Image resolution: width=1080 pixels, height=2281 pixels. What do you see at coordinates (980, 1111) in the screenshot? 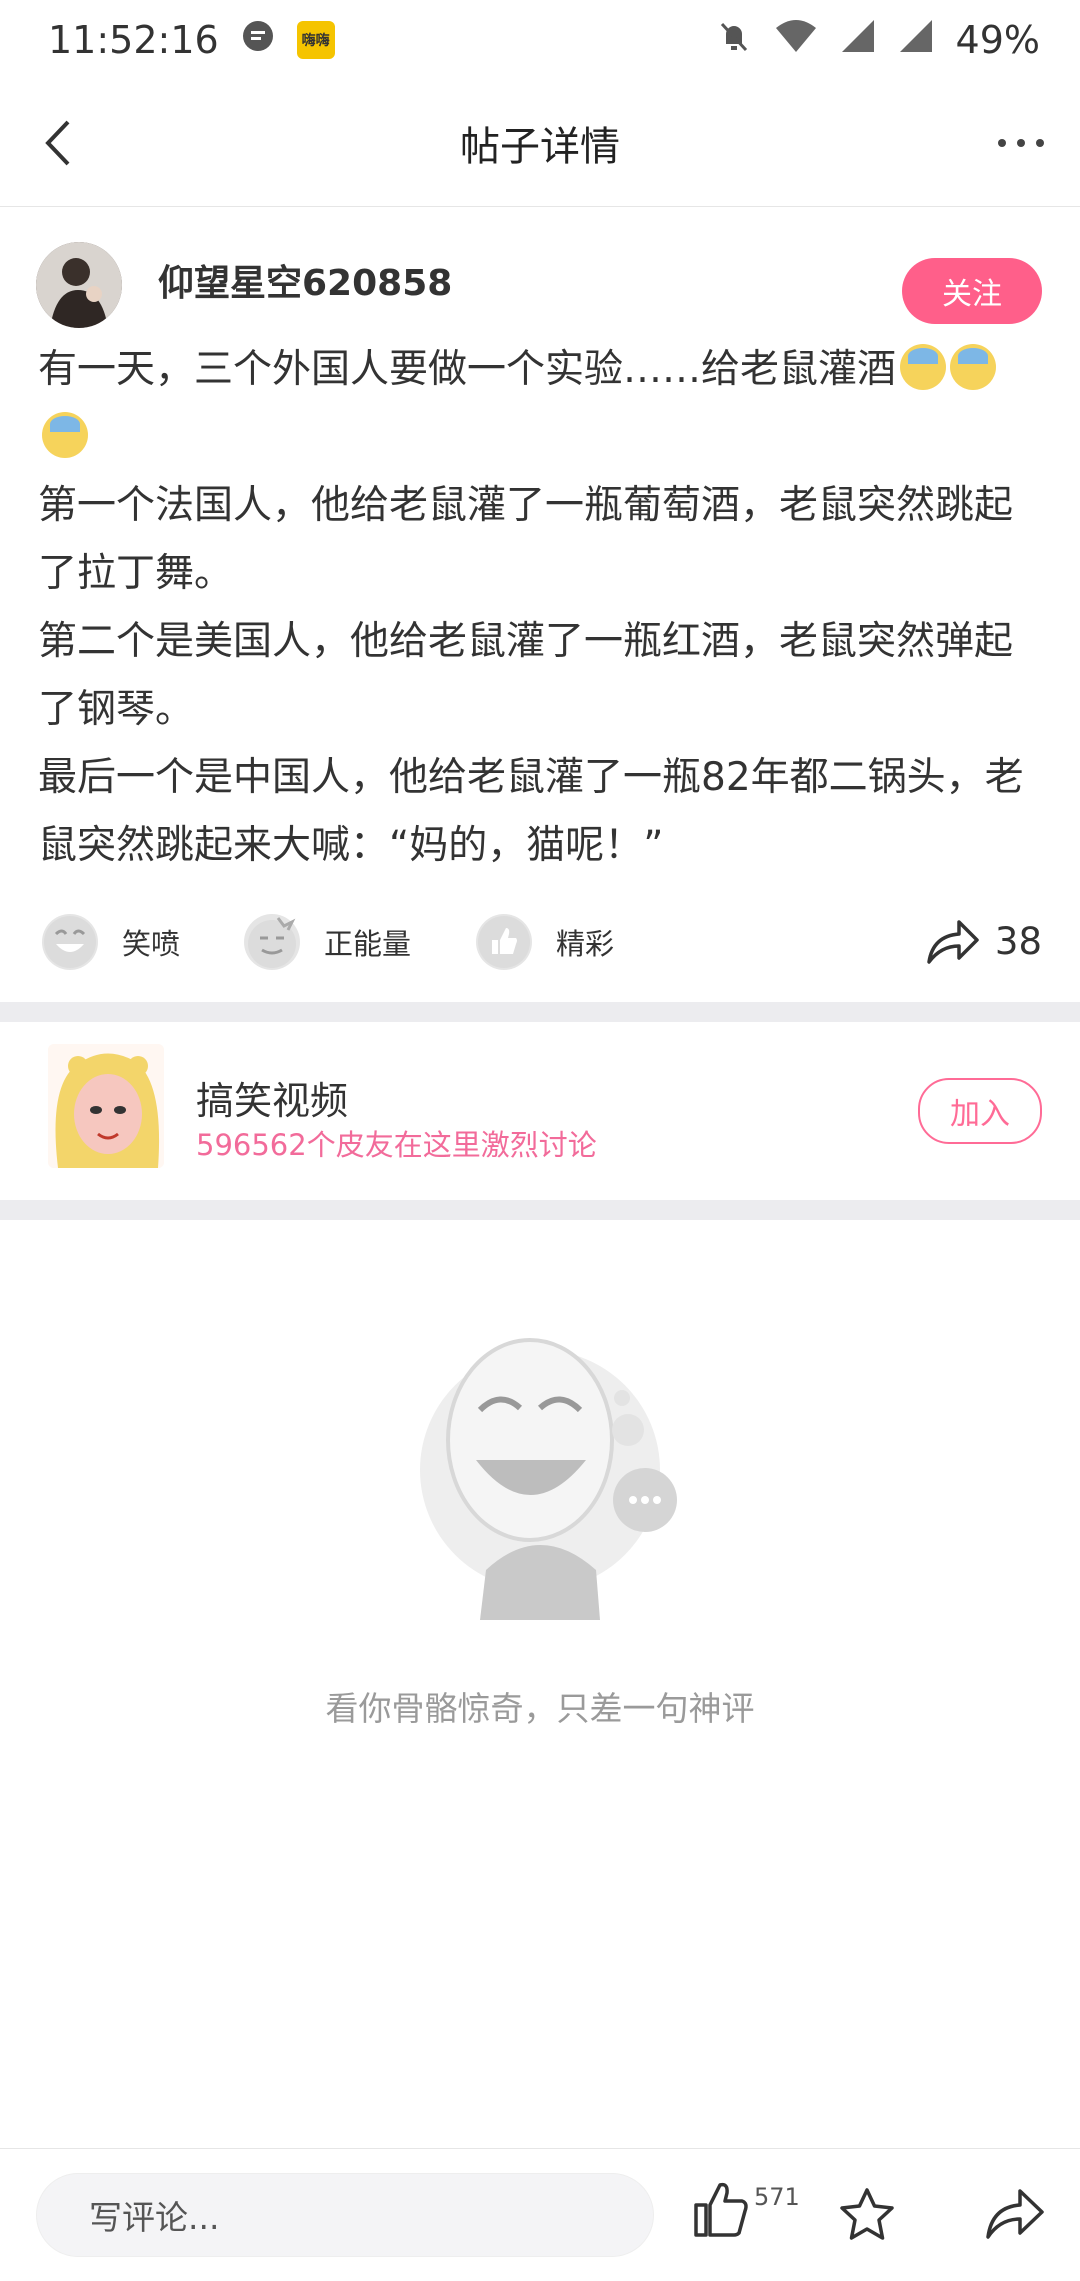
I see `join-button: 加入` at bounding box center [980, 1111].